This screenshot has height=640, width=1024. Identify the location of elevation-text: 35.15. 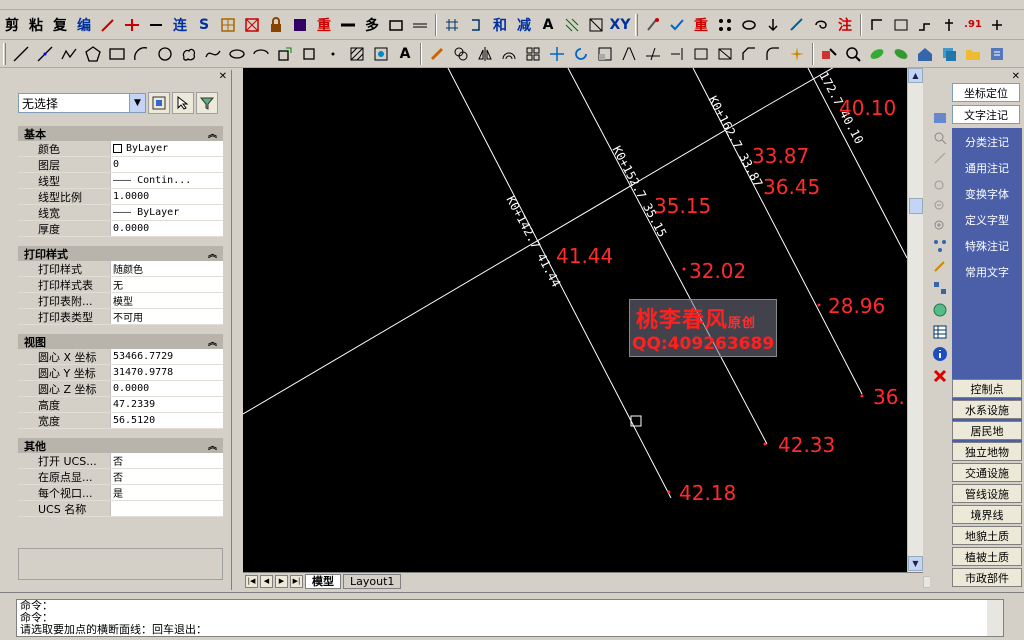
(682, 206).